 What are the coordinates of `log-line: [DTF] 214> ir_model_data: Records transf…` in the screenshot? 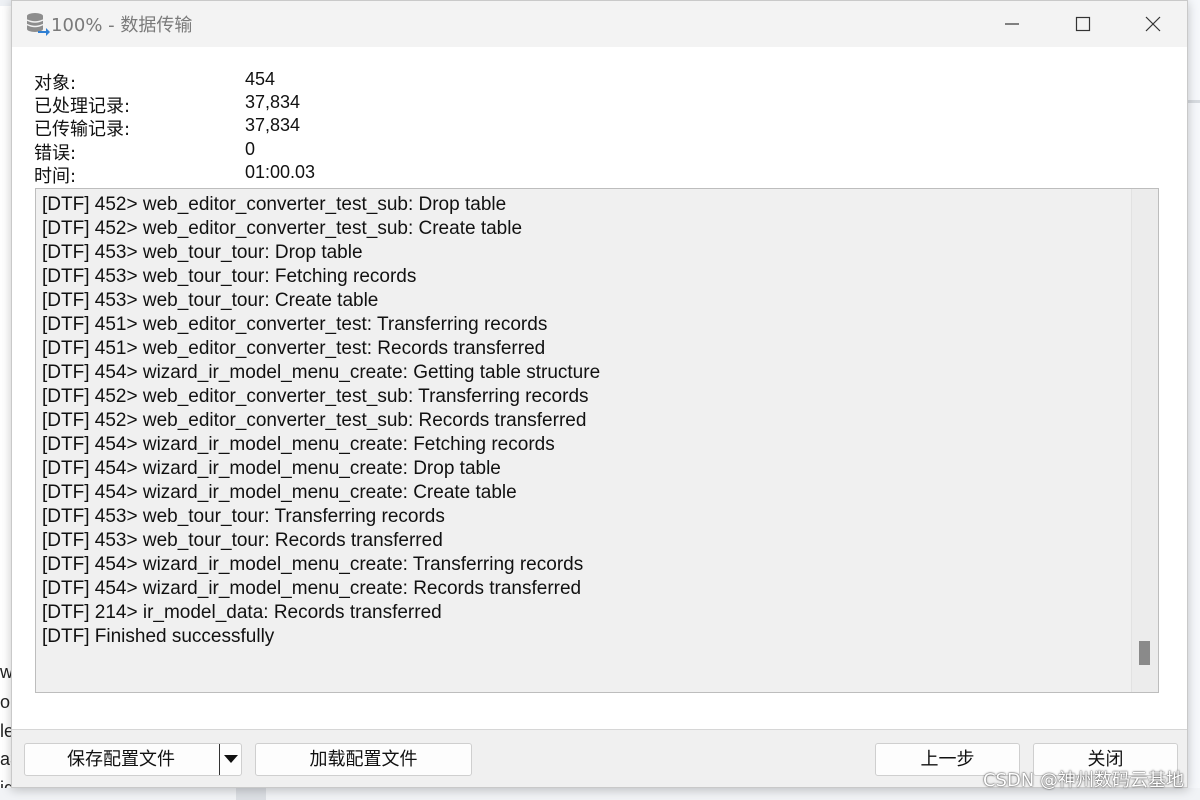 It's located at (242, 612).